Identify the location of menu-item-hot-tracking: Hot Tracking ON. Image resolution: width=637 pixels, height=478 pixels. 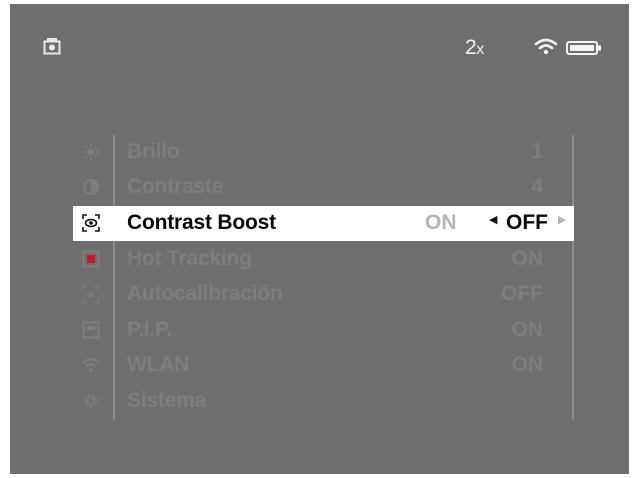
(319, 259).